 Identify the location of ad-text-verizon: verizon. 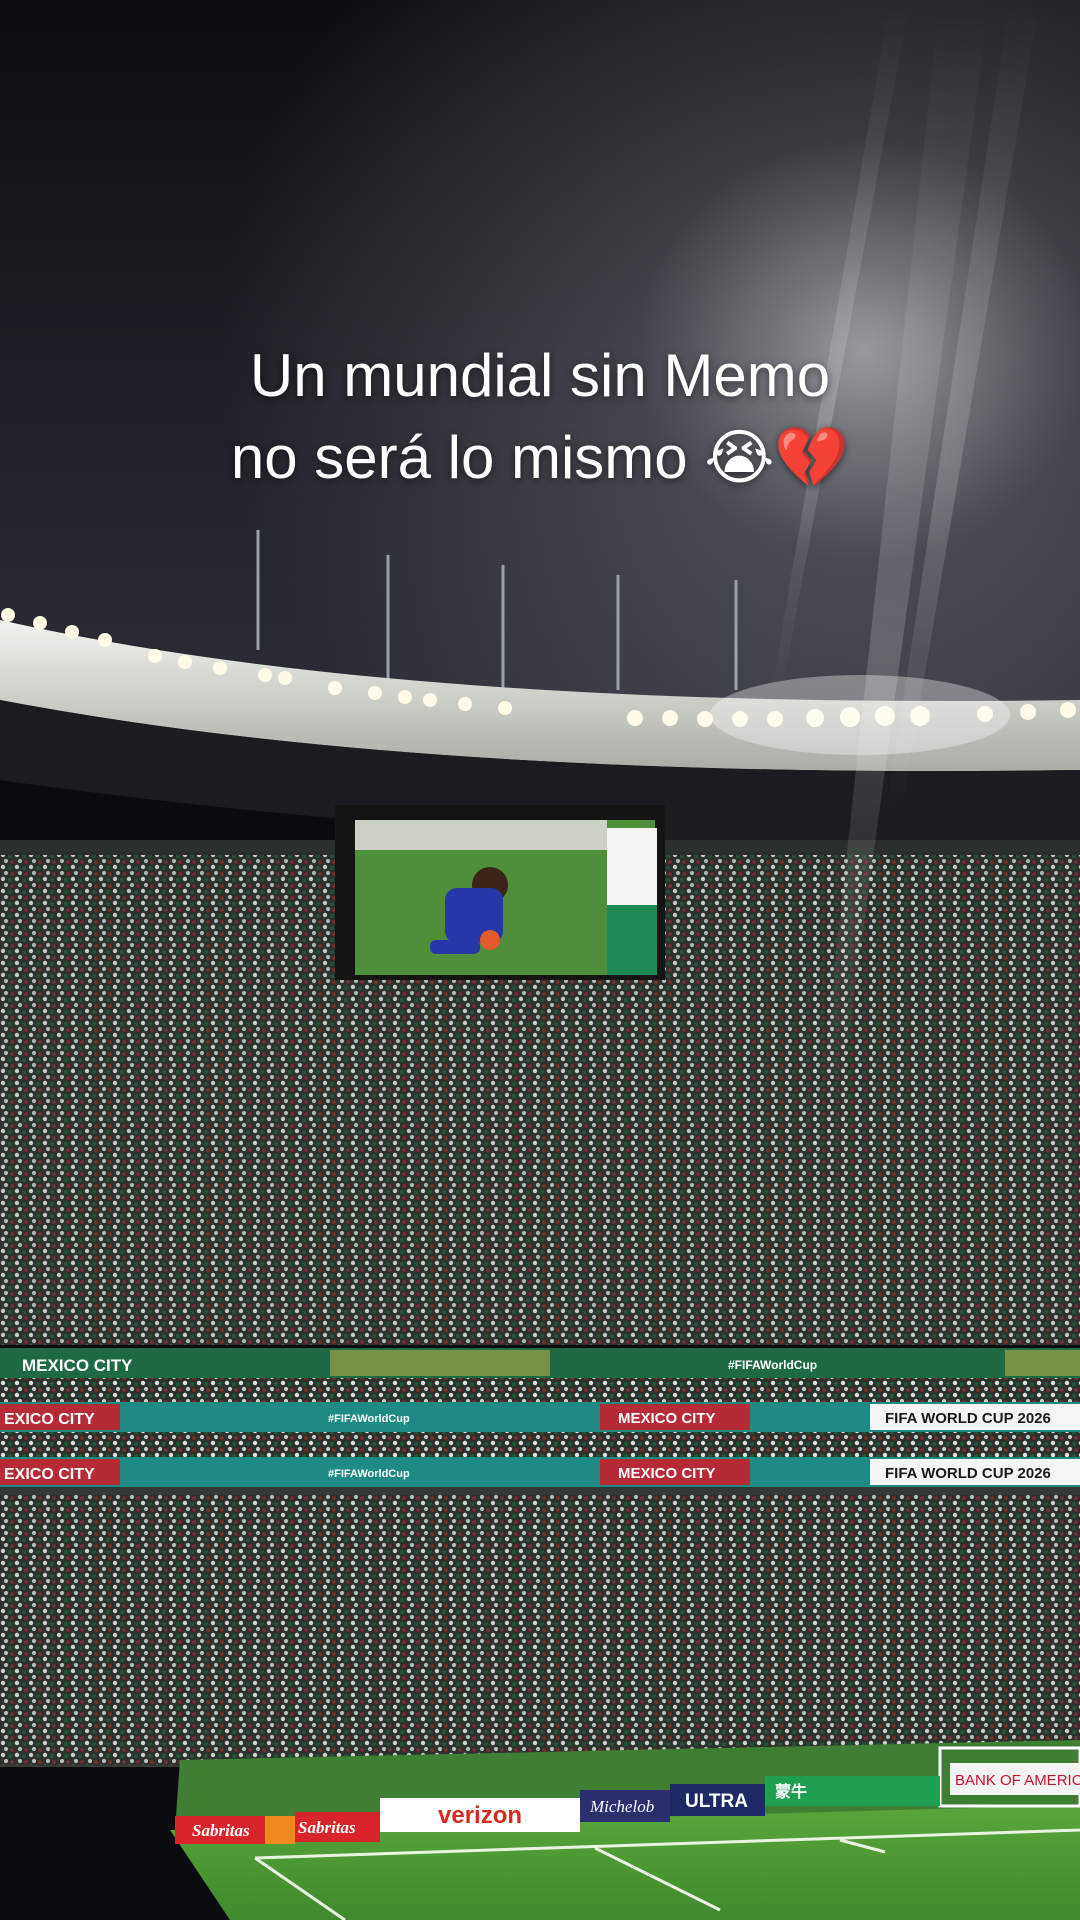
(480, 1815).